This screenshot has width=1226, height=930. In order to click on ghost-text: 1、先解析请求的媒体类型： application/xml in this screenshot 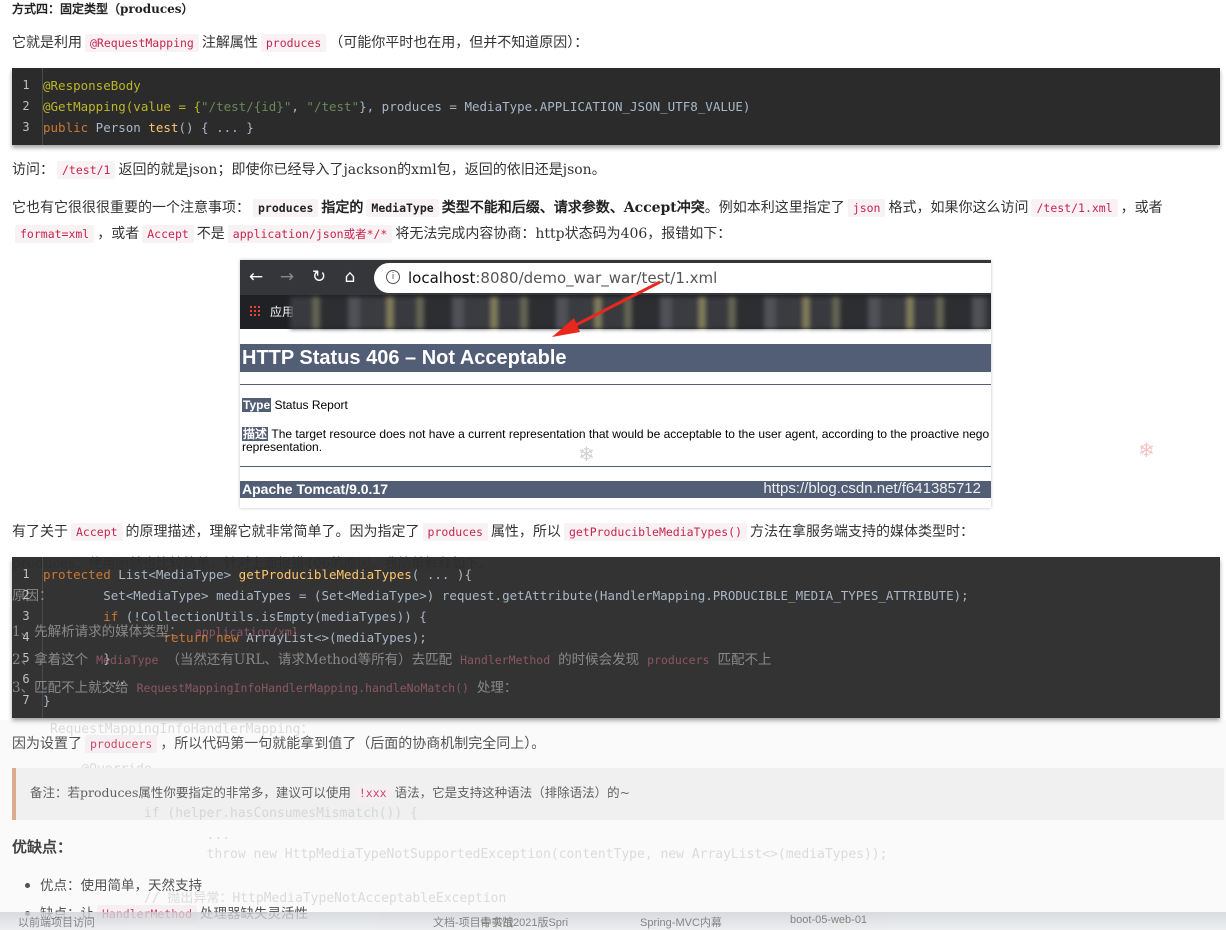, I will do `click(155, 632)`.